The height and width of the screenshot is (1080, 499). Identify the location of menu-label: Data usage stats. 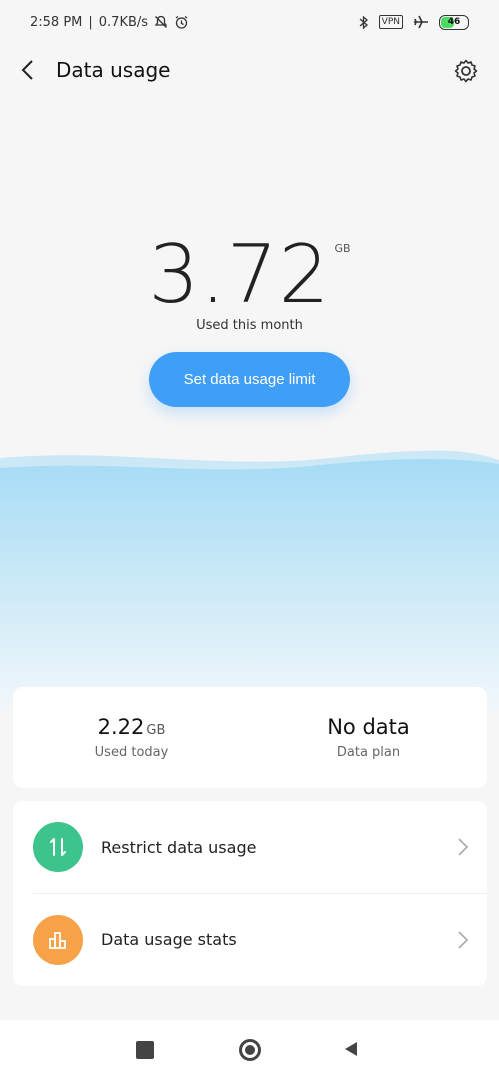
(169, 939).